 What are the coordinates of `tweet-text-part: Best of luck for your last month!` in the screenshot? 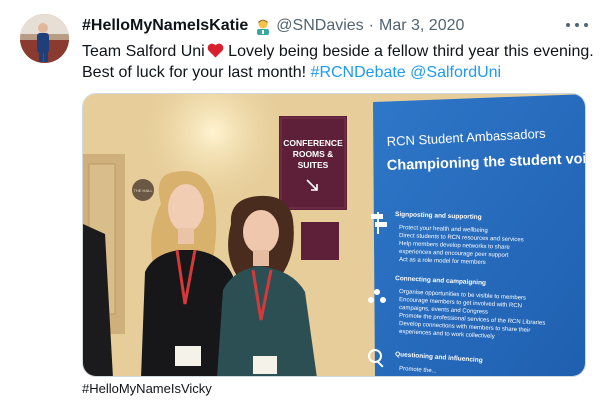 It's located at (196, 72).